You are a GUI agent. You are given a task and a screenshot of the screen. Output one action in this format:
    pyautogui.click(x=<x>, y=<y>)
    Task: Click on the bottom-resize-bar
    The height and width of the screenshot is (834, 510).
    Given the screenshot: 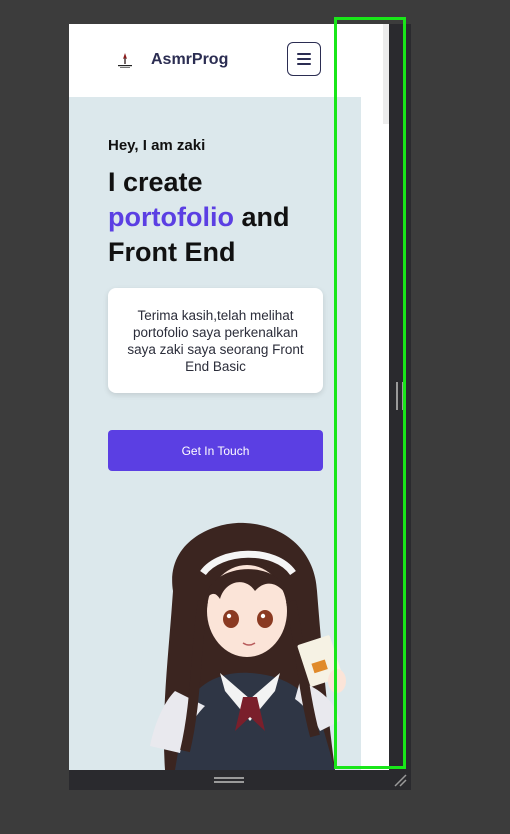 What is the action you would take?
    pyautogui.click(x=240, y=780)
    